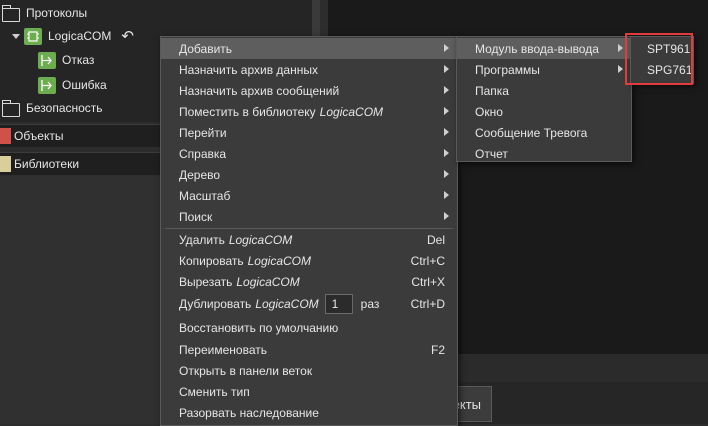 The image size is (708, 426). Describe the element at coordinates (78, 60) in the screenshot. I see `tree-item-label: Отказ` at that location.